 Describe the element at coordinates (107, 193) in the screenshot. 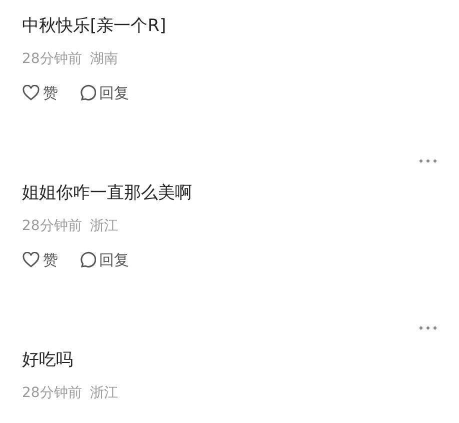

I see `comment-text: 姐姐你咋一直那么美啊` at that location.